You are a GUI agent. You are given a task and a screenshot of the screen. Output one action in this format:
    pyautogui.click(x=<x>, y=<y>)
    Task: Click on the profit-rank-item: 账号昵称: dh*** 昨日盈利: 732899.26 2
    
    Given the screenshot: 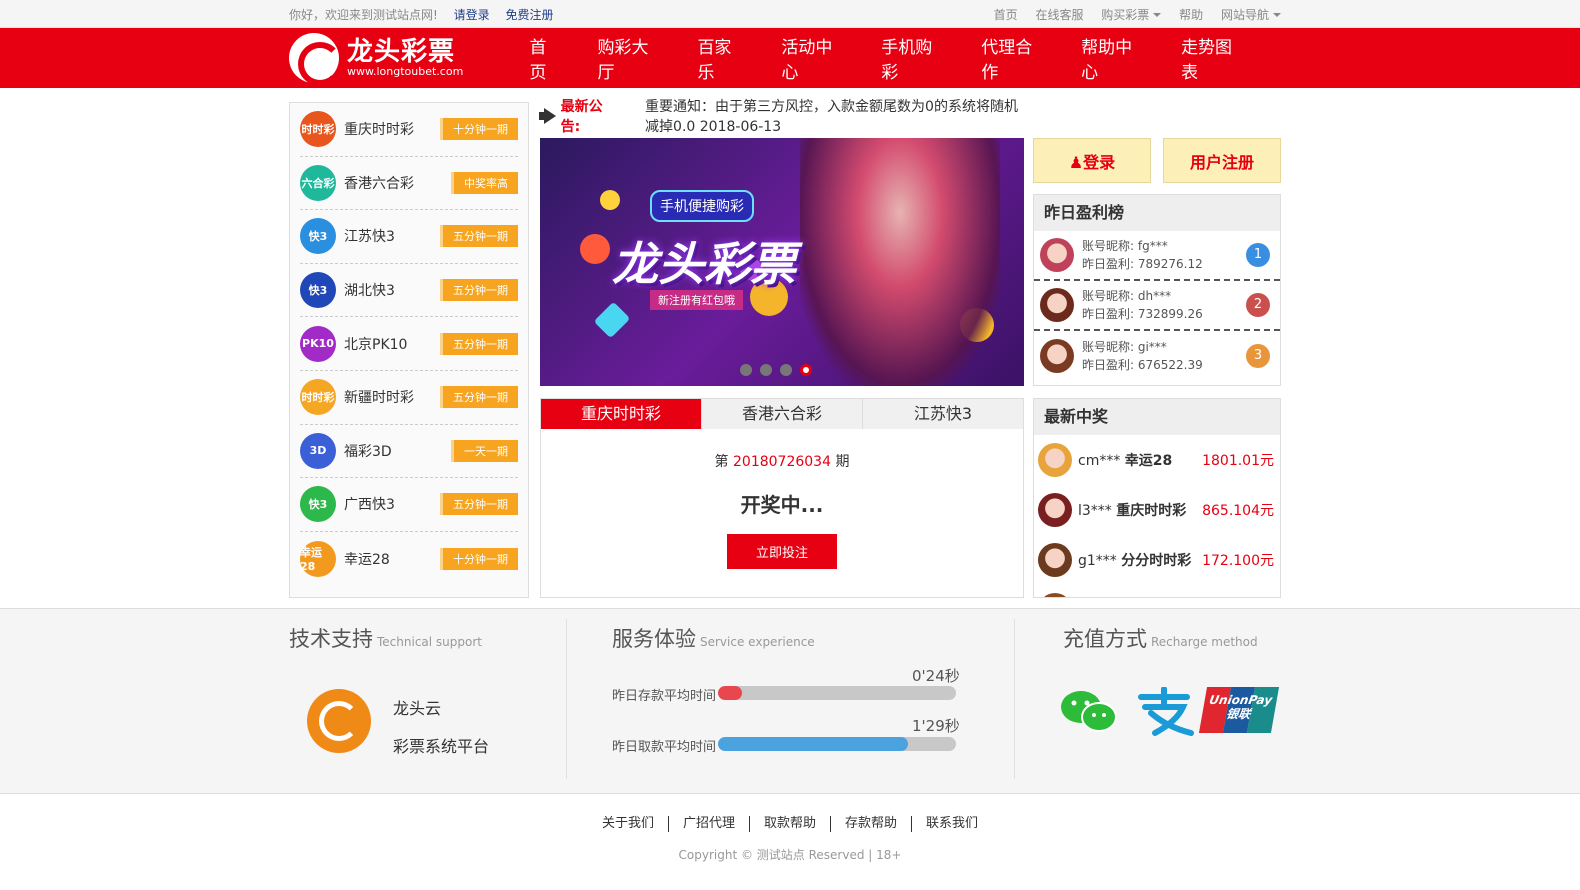 What is the action you would take?
    pyautogui.click(x=1157, y=306)
    